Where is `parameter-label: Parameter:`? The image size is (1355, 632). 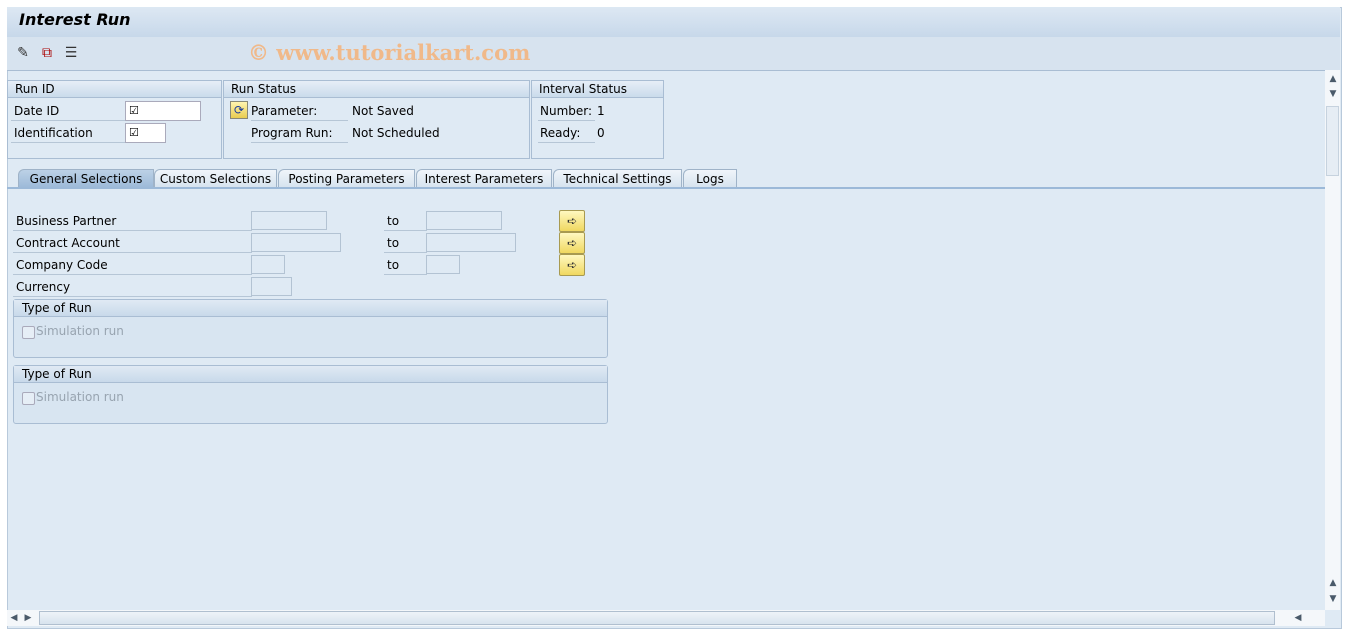 parameter-label: Parameter: is located at coordinates (299, 111).